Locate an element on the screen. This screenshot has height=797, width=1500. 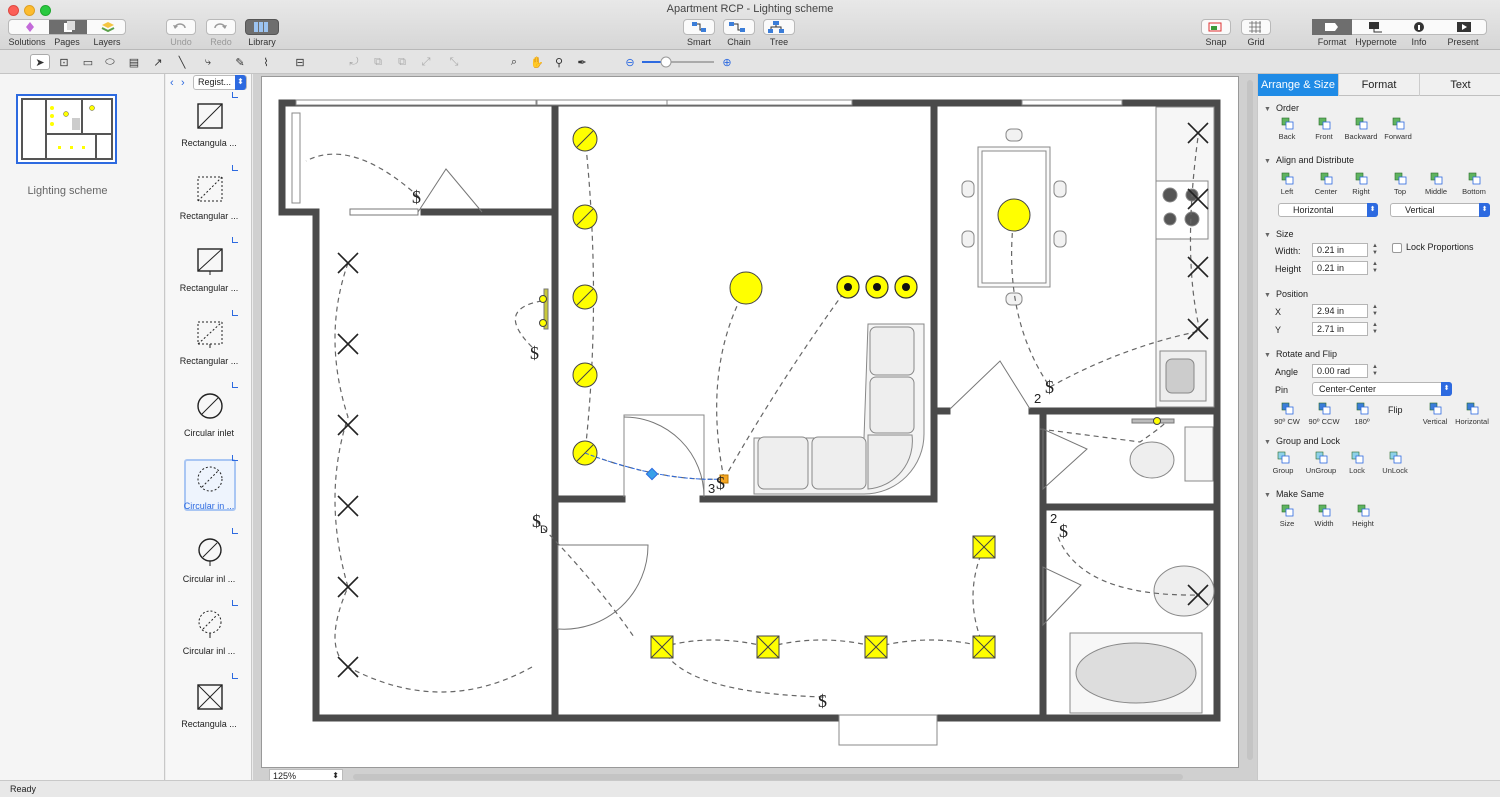
arc-tool-icon: ⤷ is located at coordinates (208, 62).